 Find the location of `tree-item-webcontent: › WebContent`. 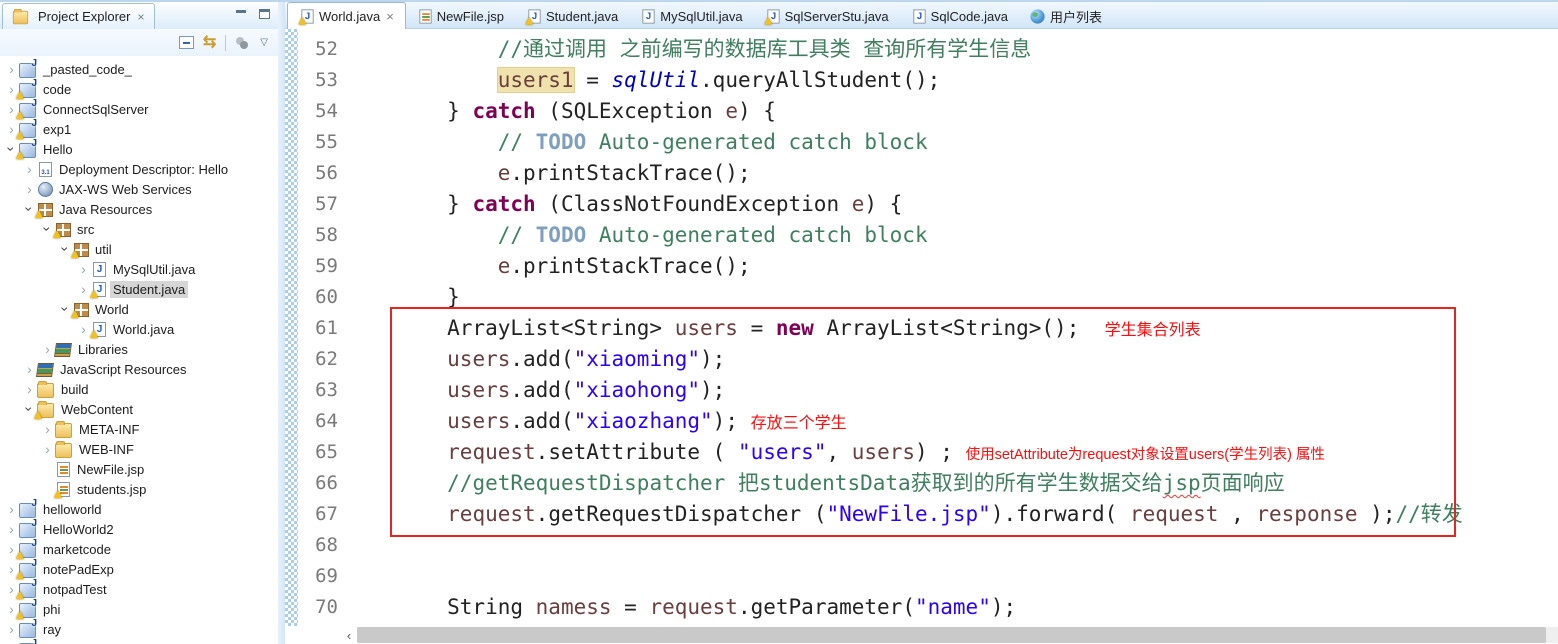

tree-item-webcontent: › WebContent is located at coordinates (139, 409).